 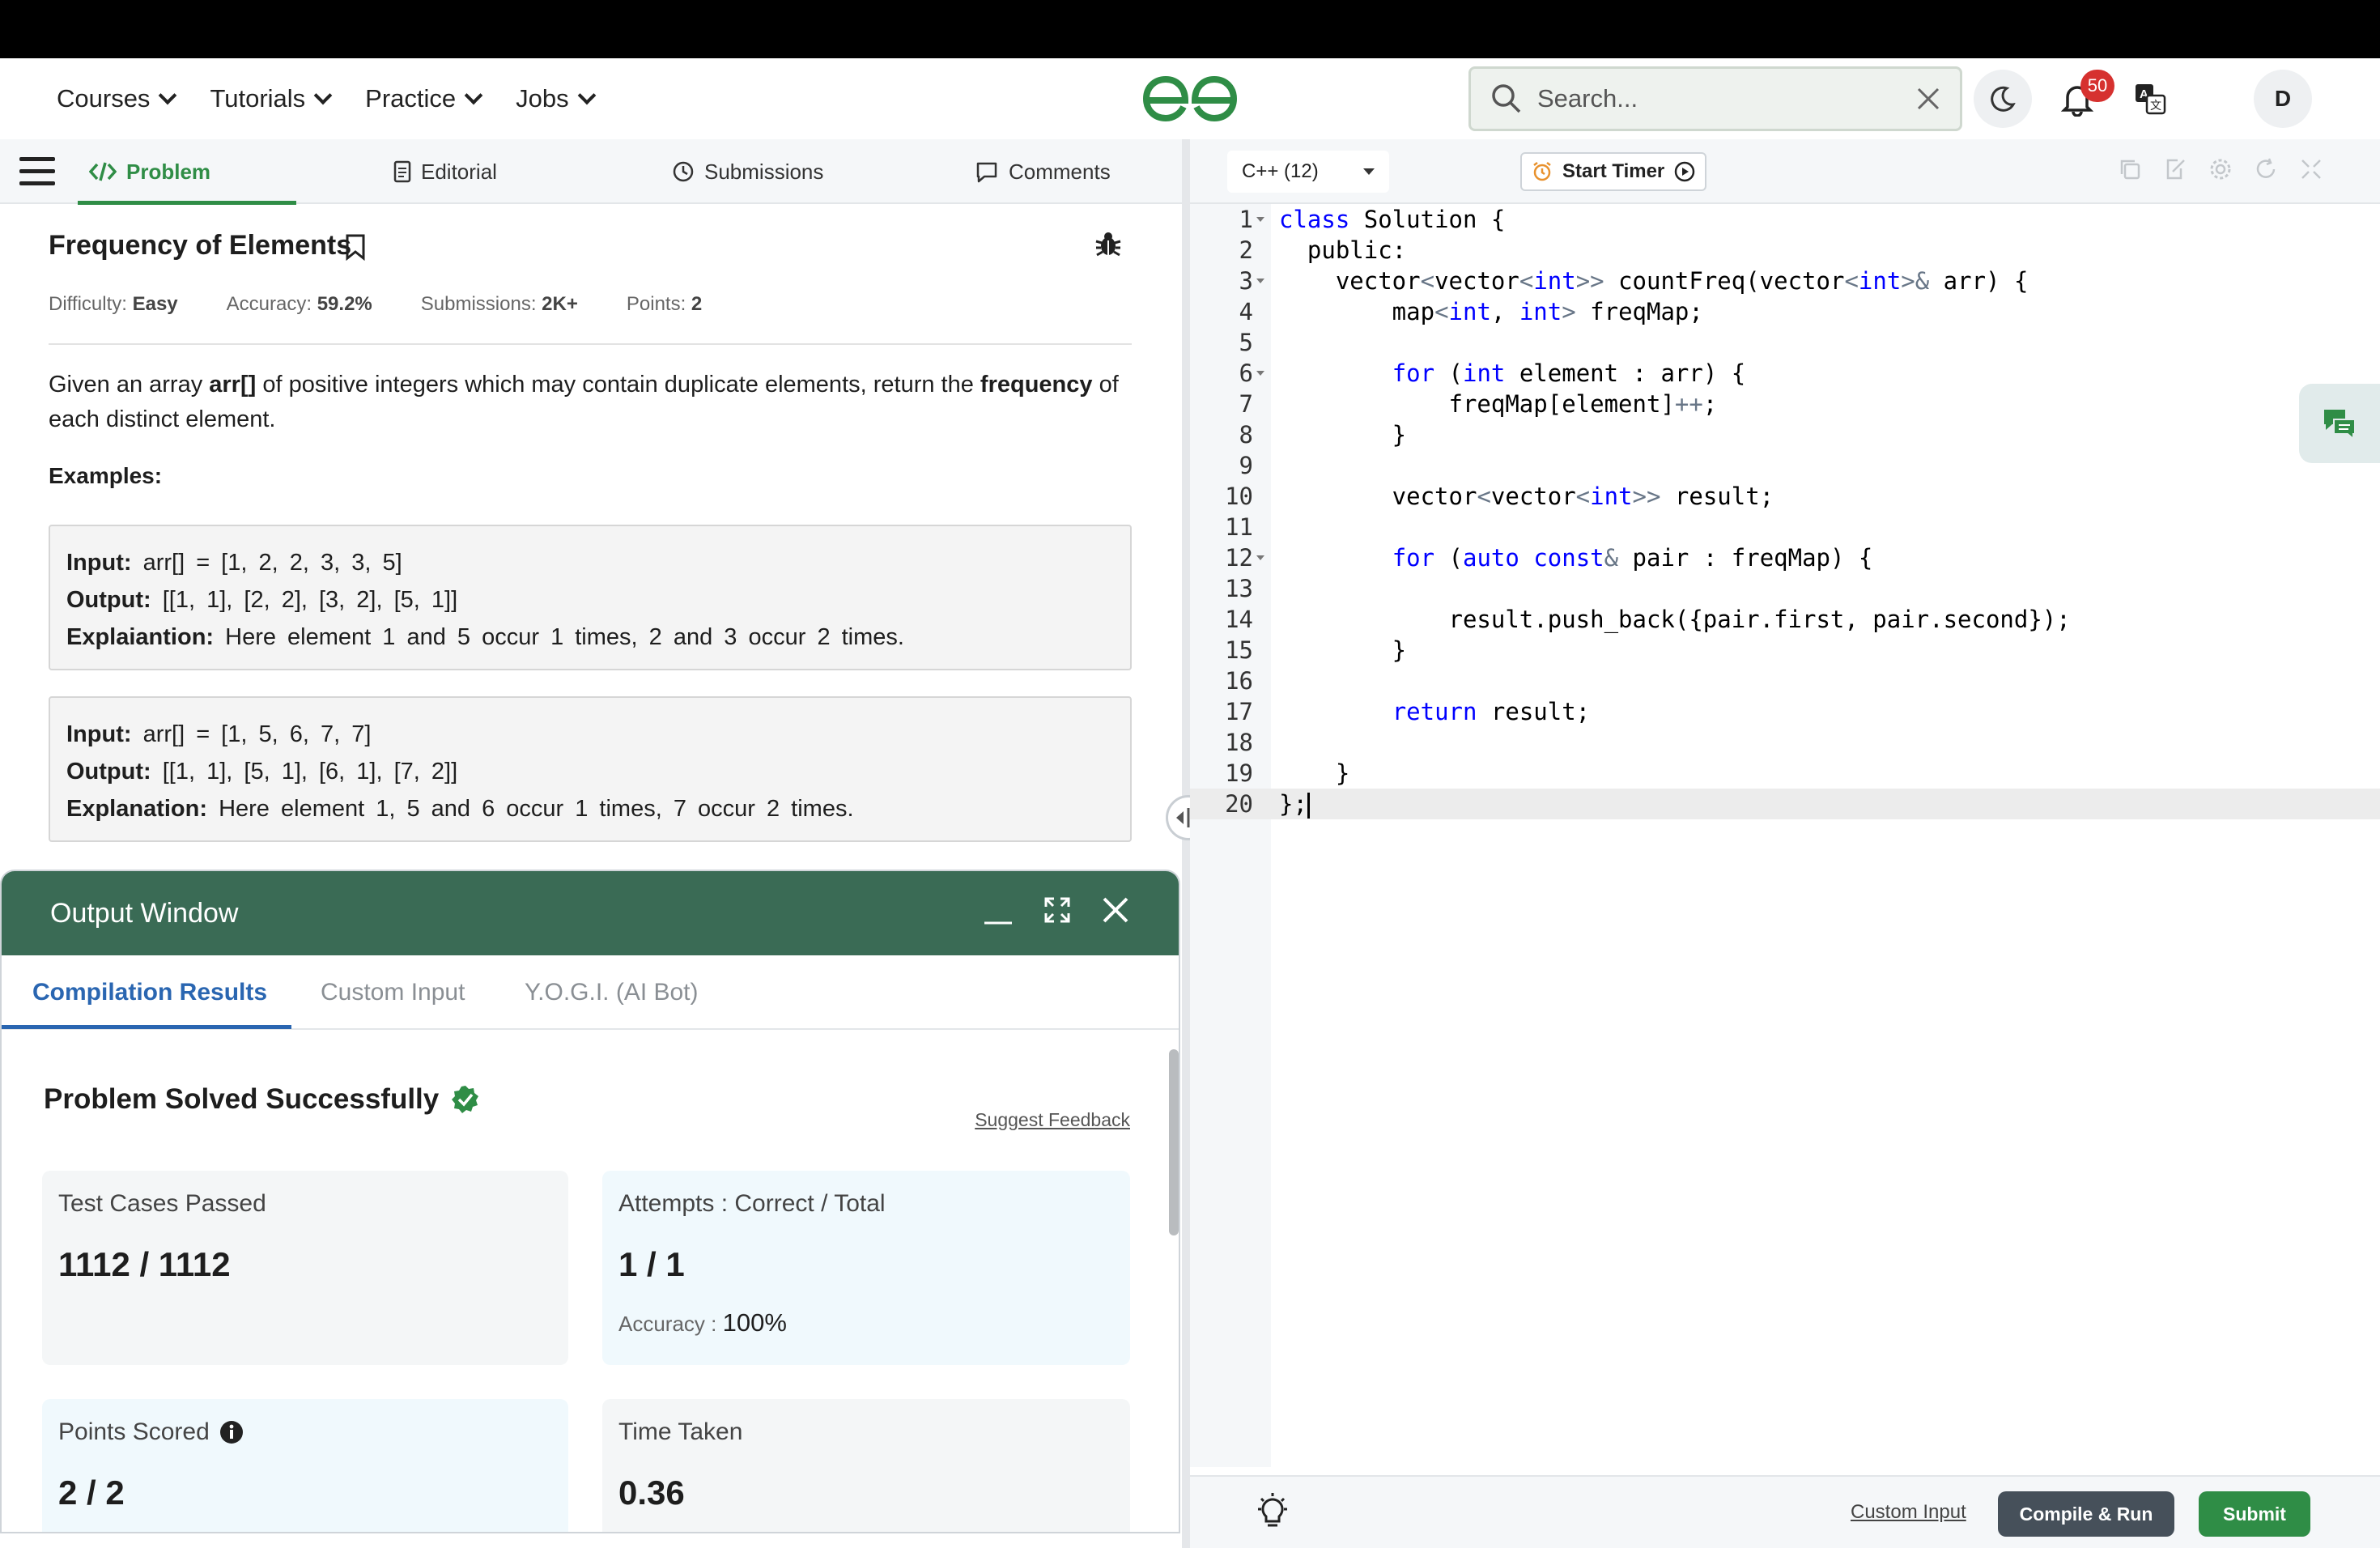 What do you see at coordinates (1542, 172) in the screenshot?
I see `alarm-icon` at bounding box center [1542, 172].